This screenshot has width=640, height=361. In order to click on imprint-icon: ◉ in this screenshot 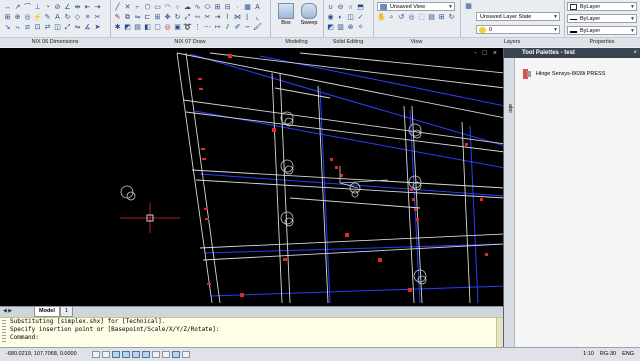, I will do `click(330, 17)`.